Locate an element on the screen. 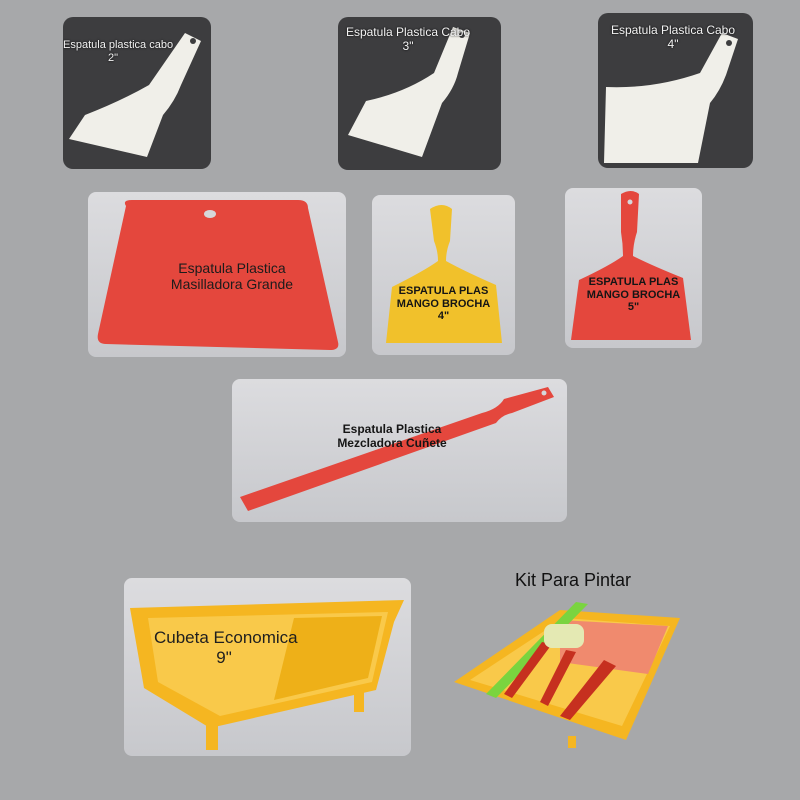 The image size is (800, 800). product-tile-spatula-4in: Espatula Plastica Cabo 4" is located at coordinates (675, 90).